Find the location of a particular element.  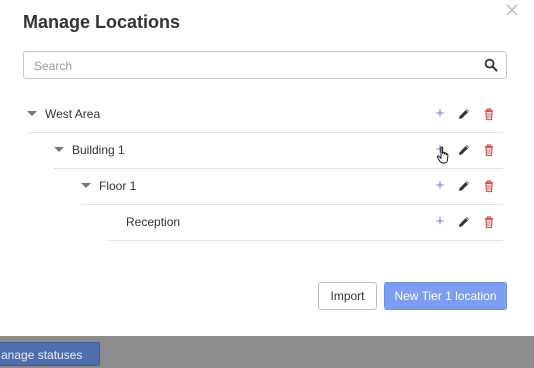

tree-item-label: West Area is located at coordinates (73, 114).